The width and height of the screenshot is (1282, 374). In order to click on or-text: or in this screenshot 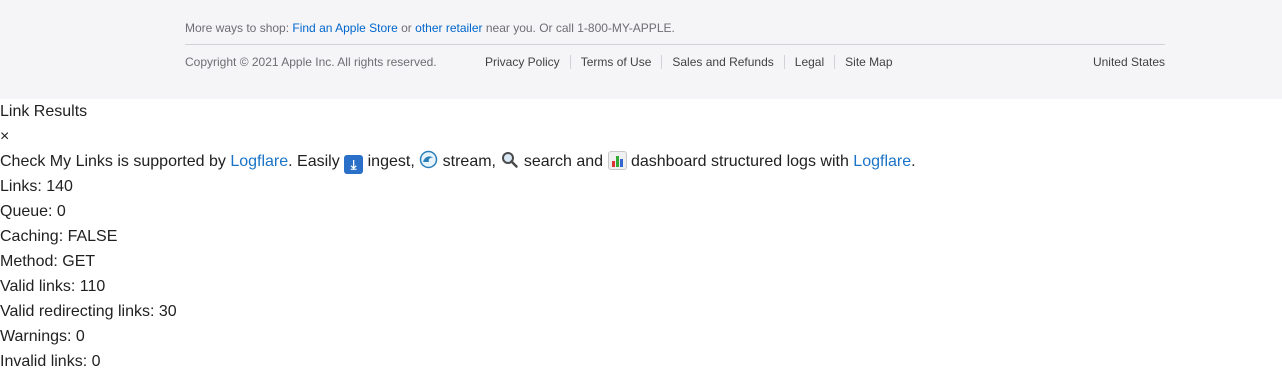, I will do `click(406, 28)`.